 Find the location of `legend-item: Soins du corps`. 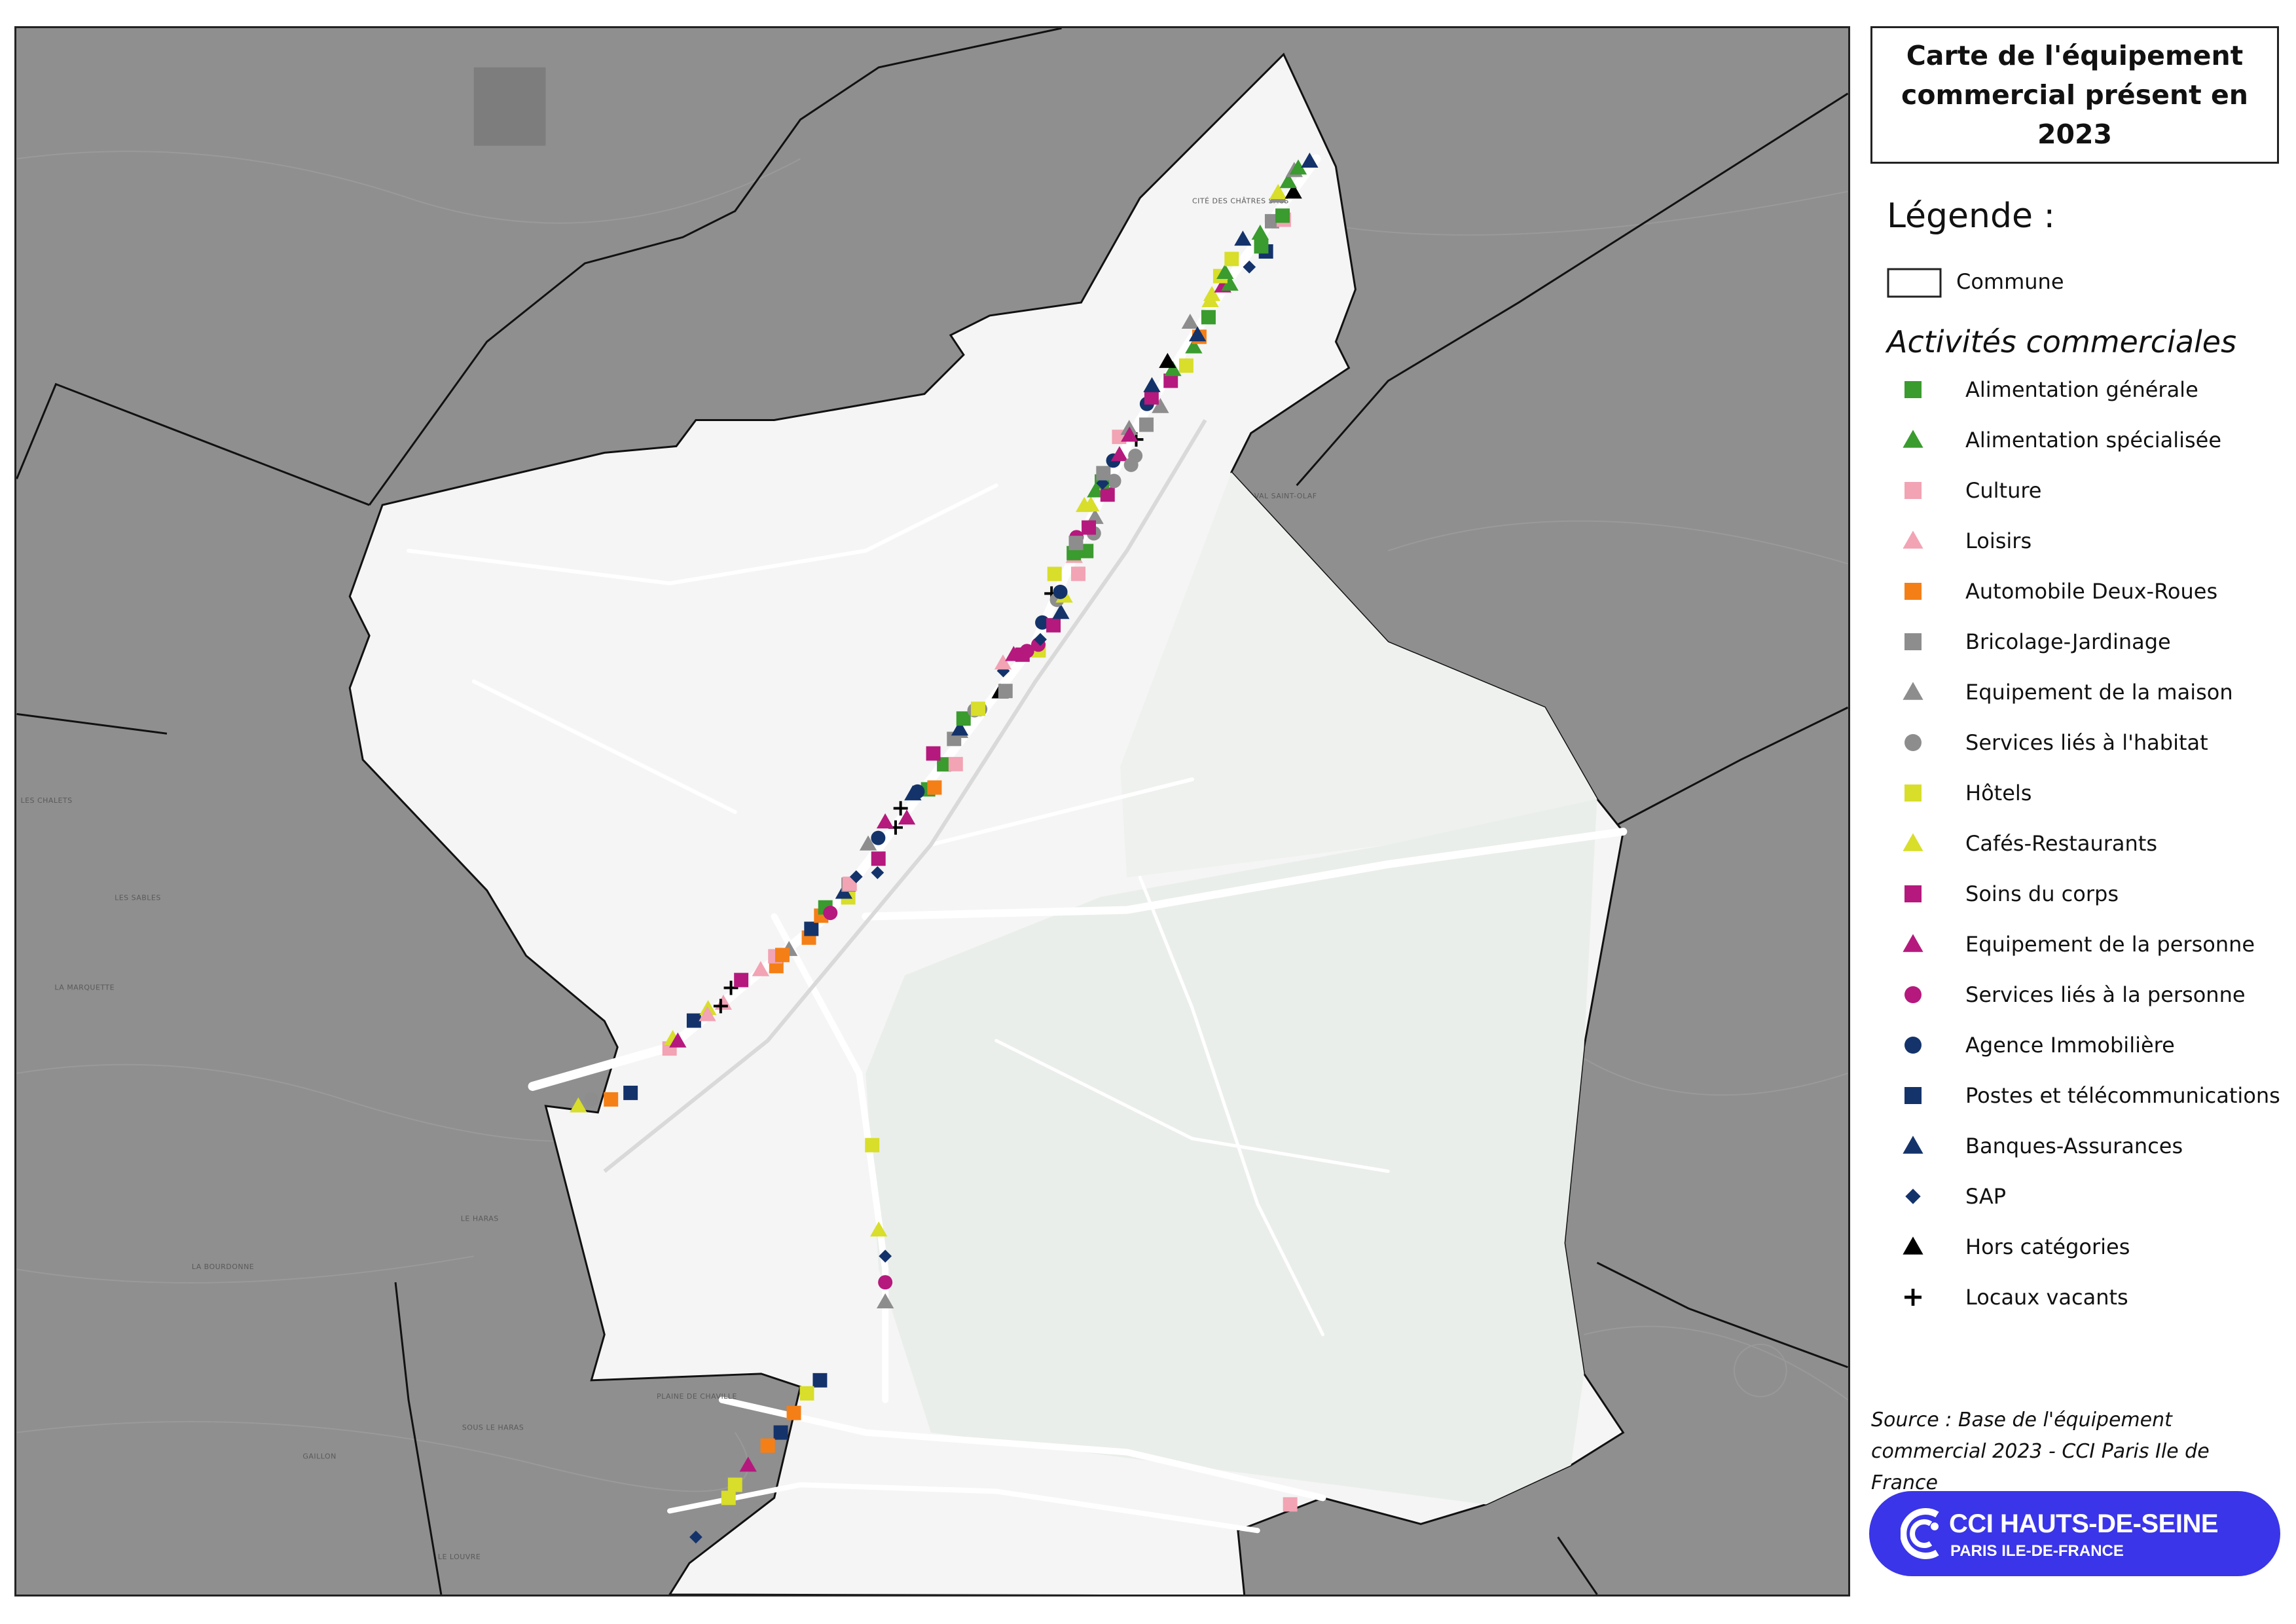

legend-item: Soins du corps is located at coordinates (2003, 893).